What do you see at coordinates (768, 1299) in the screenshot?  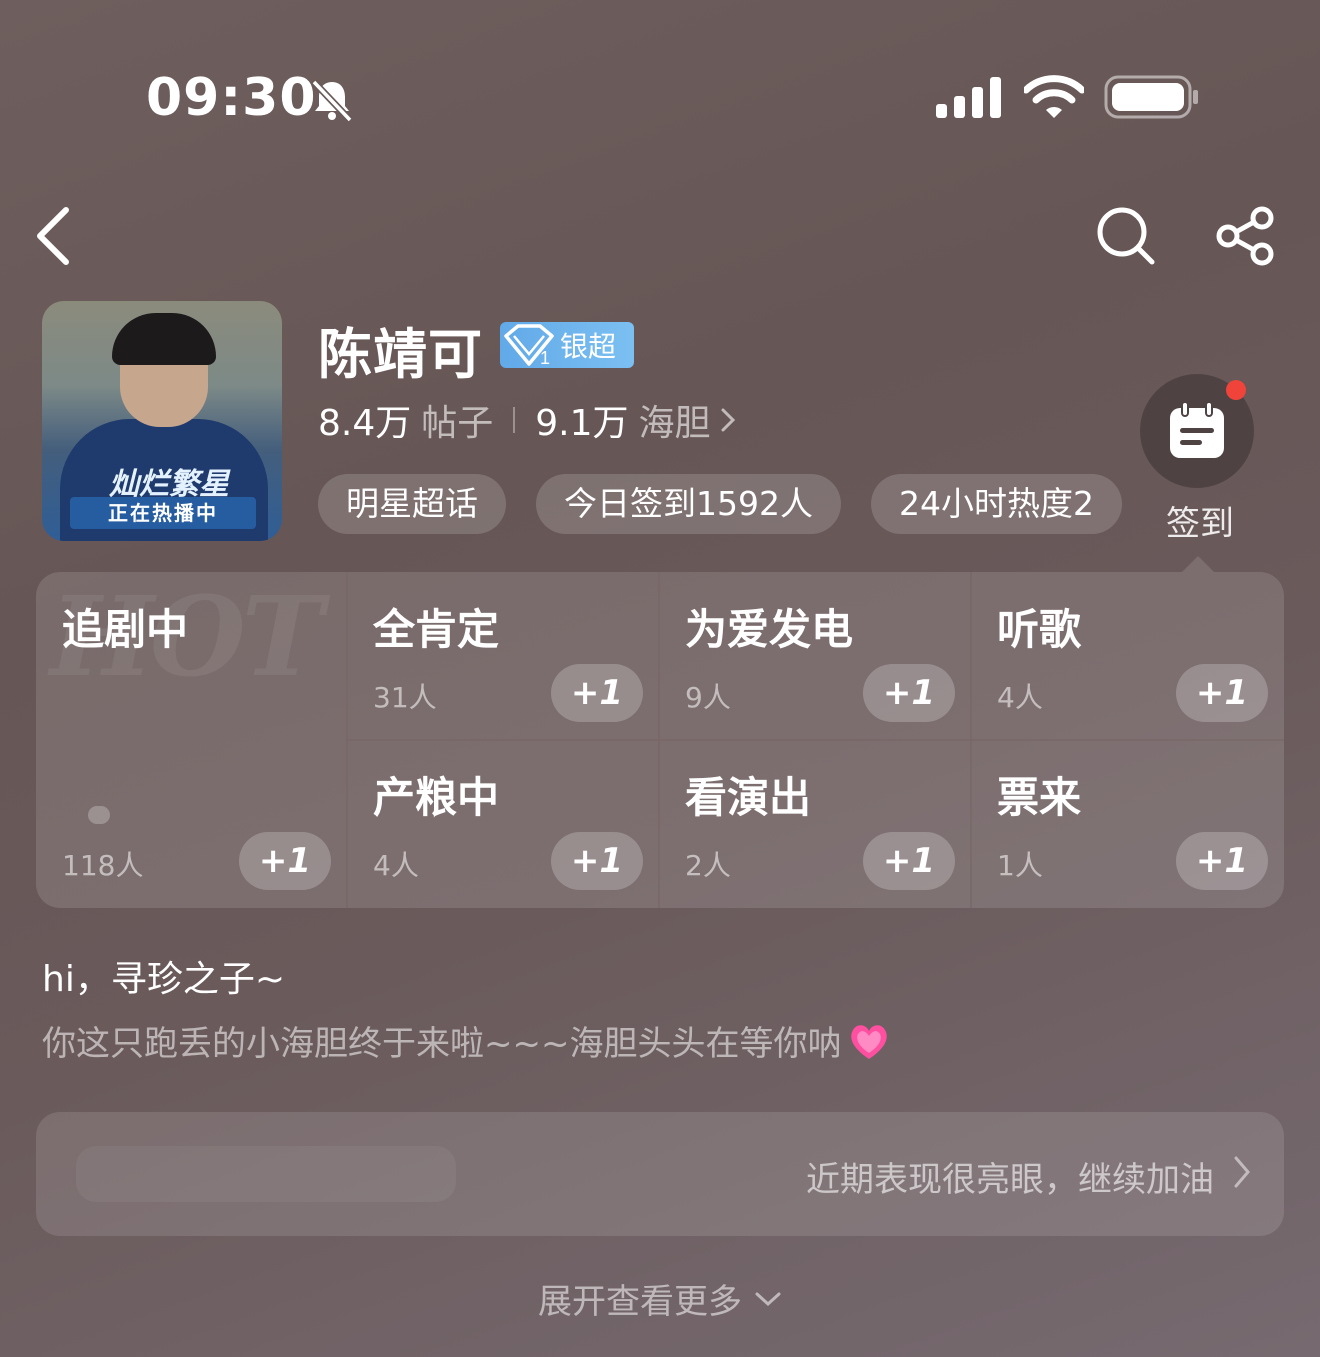 I see `chevron-down-icon` at bounding box center [768, 1299].